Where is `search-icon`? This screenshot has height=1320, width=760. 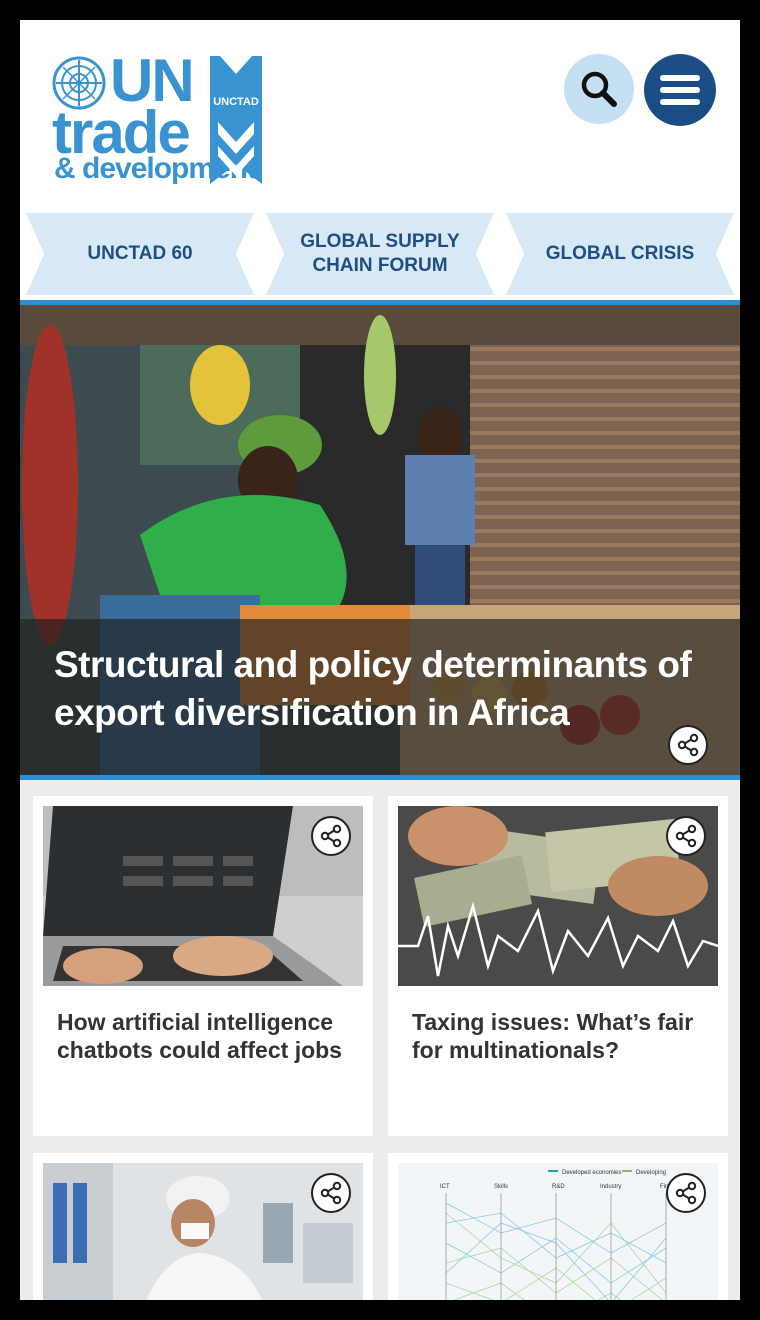 search-icon is located at coordinates (599, 89).